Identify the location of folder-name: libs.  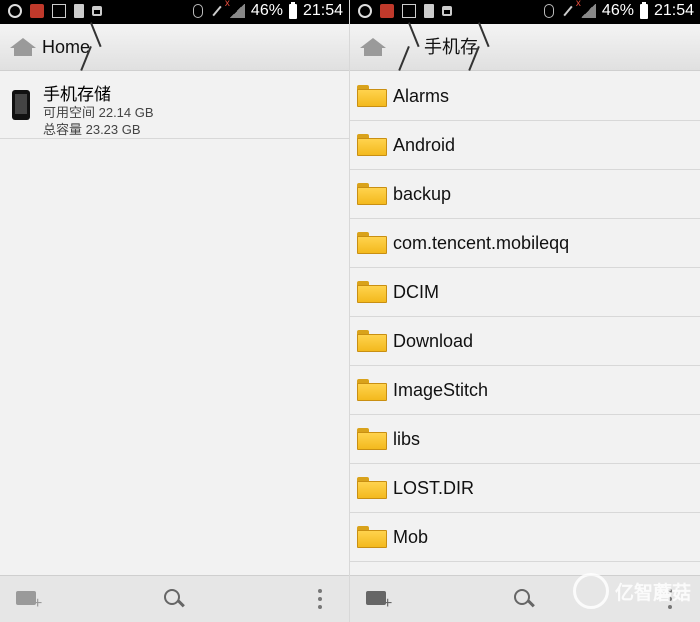
(407, 439).